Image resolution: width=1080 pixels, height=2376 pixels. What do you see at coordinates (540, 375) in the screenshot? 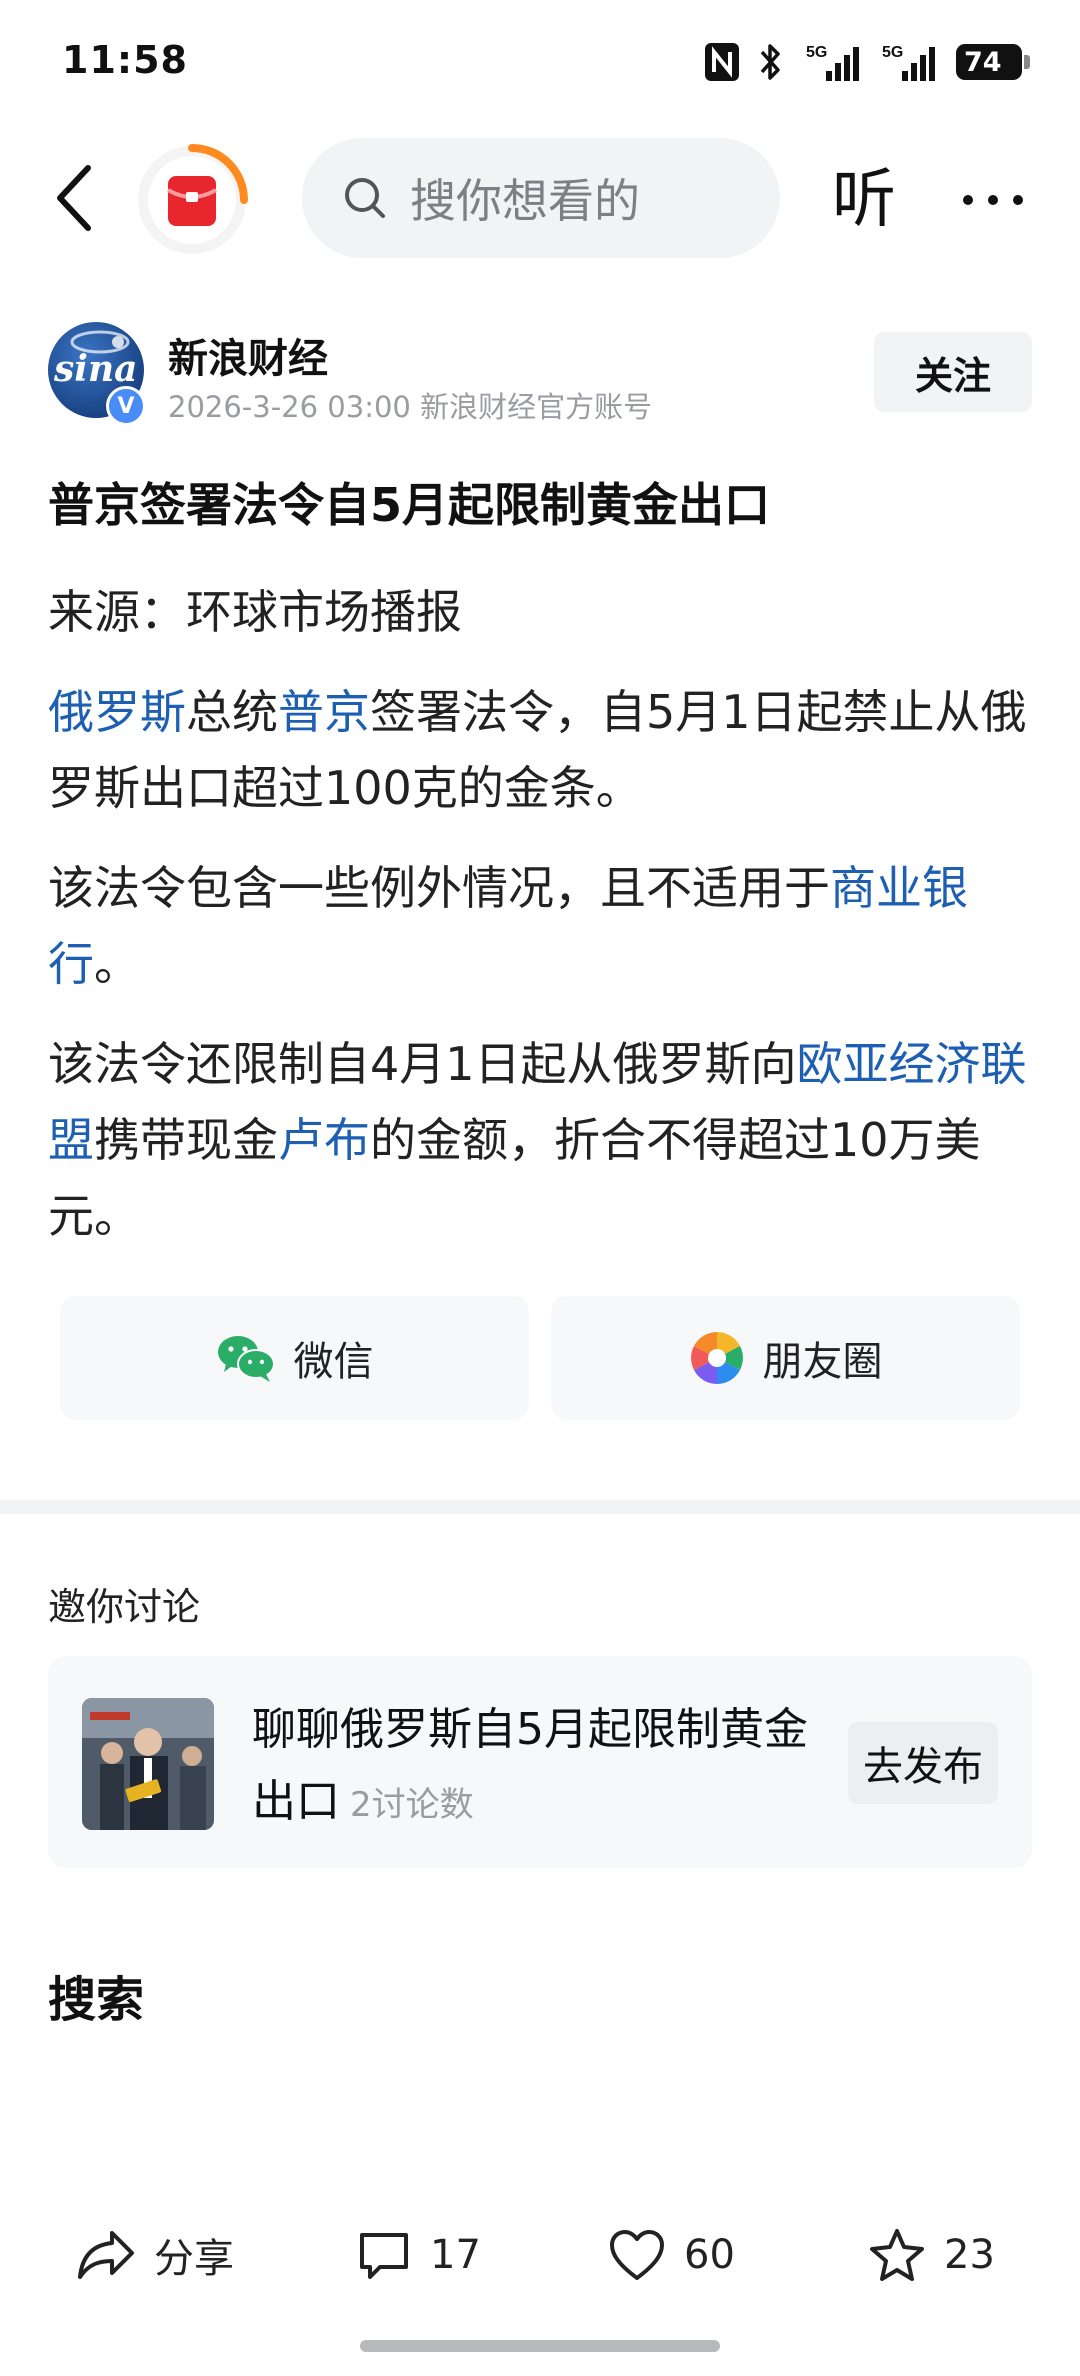
I see `author-row: sina V 新浪财经 2026-3-26 03:00 新浪财经官方账号 关注` at bounding box center [540, 375].